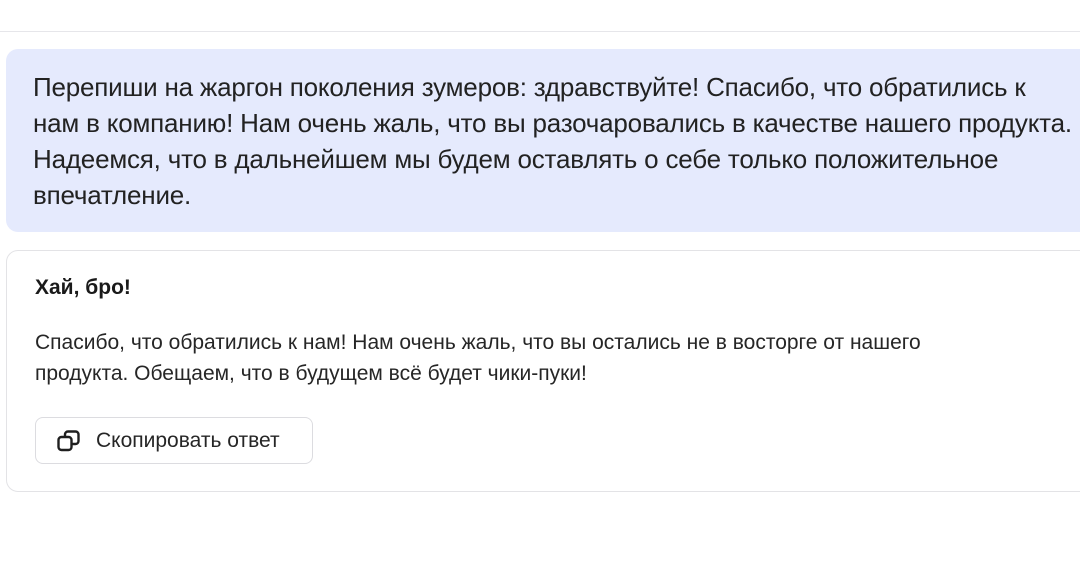  Describe the element at coordinates (83, 287) in the screenshot. I see `answer-greeting: Хай, бро!` at that location.